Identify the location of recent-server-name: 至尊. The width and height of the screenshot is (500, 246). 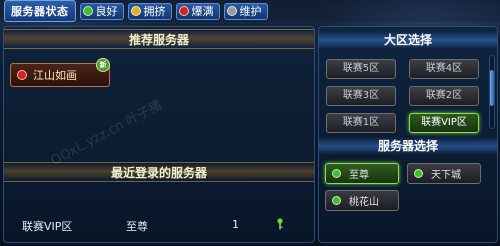
(137, 226).